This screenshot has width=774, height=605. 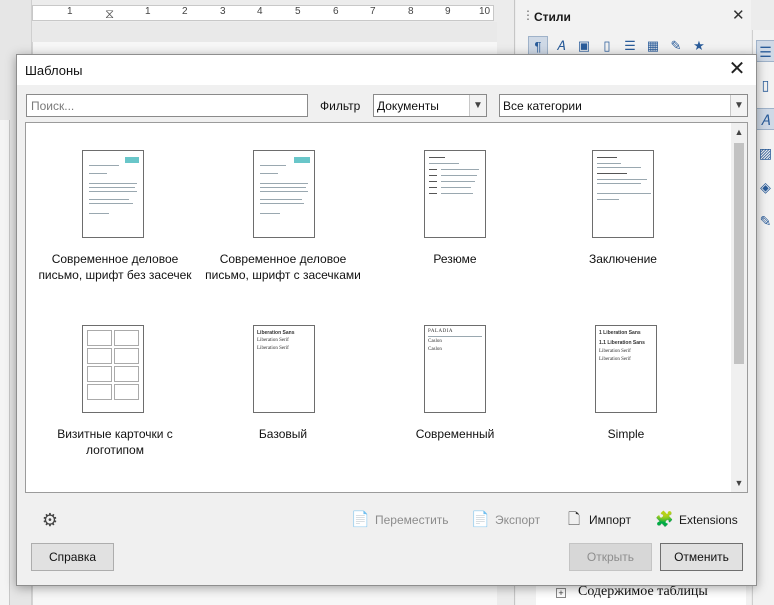 What do you see at coordinates (561, 593) in the screenshot?
I see `expand-icon: +` at bounding box center [561, 593].